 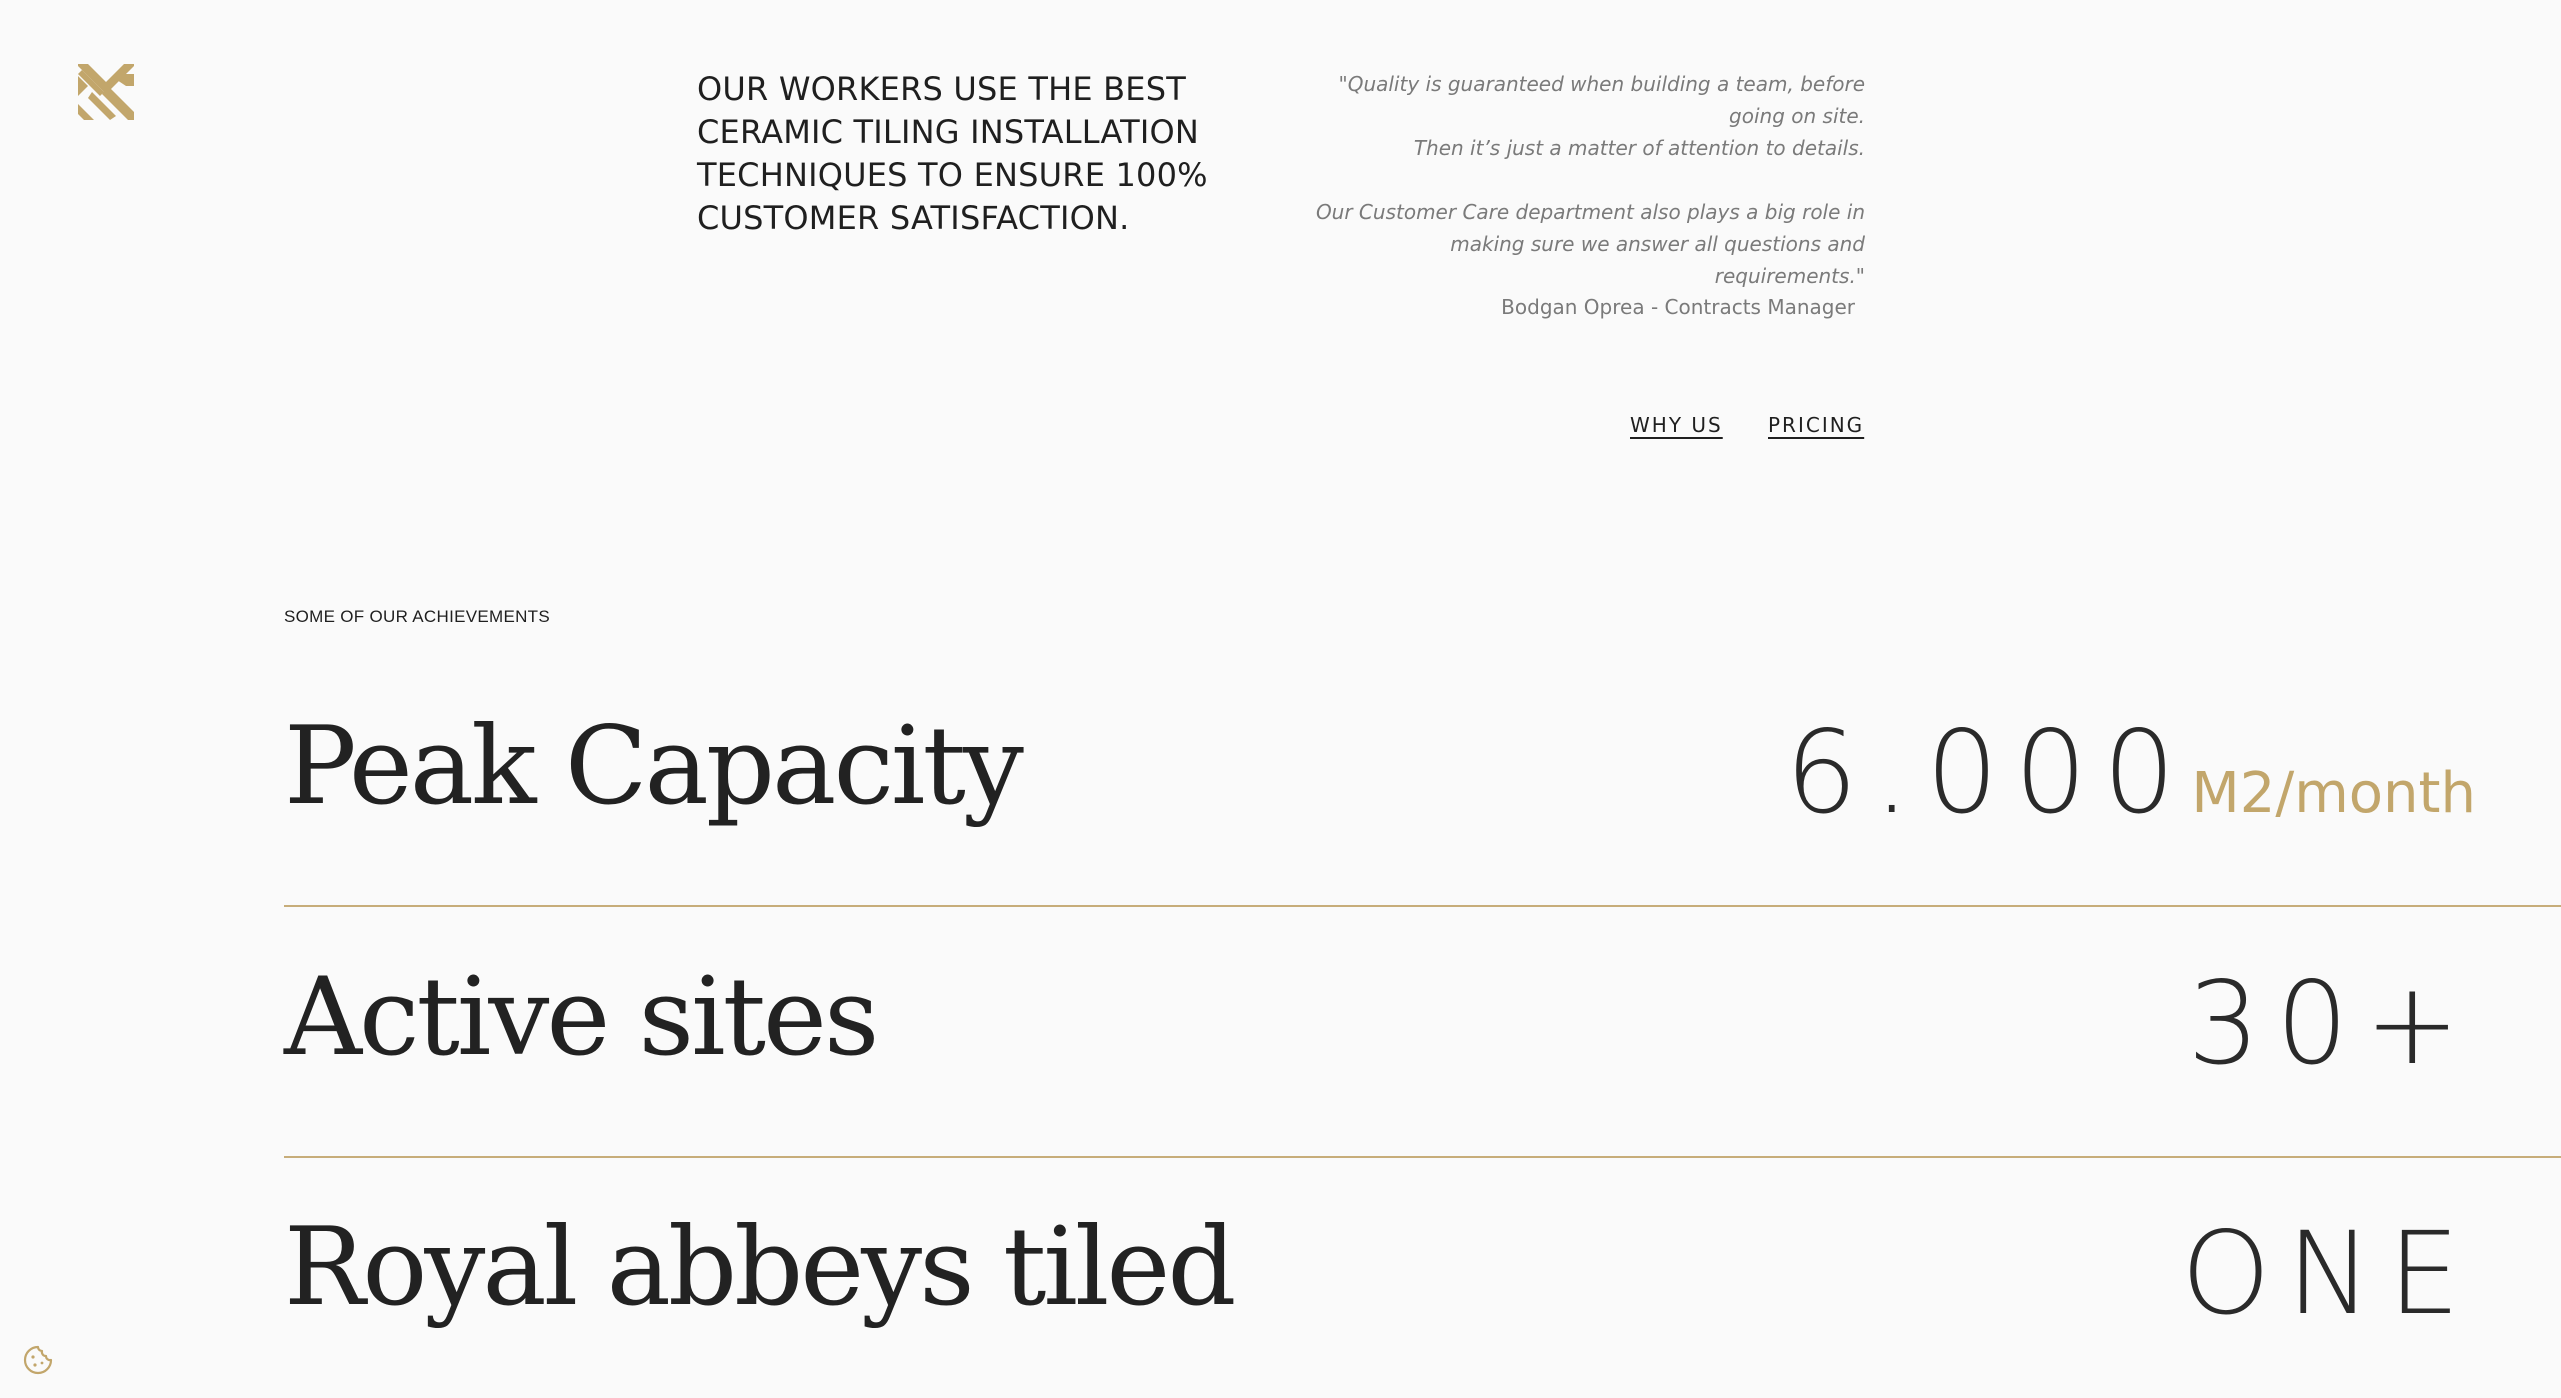 I want to click on nav-pricing-link: PRICING, so click(x=1816, y=425).